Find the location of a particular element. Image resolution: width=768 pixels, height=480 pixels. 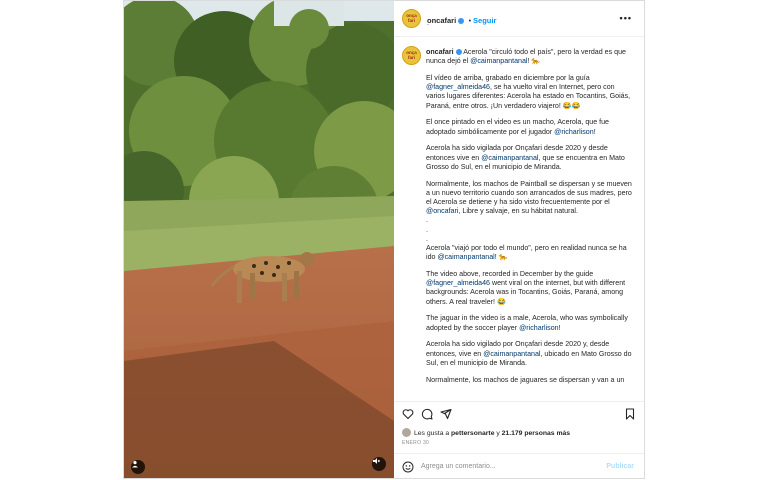

publish-button: Publicar is located at coordinates (620, 466).